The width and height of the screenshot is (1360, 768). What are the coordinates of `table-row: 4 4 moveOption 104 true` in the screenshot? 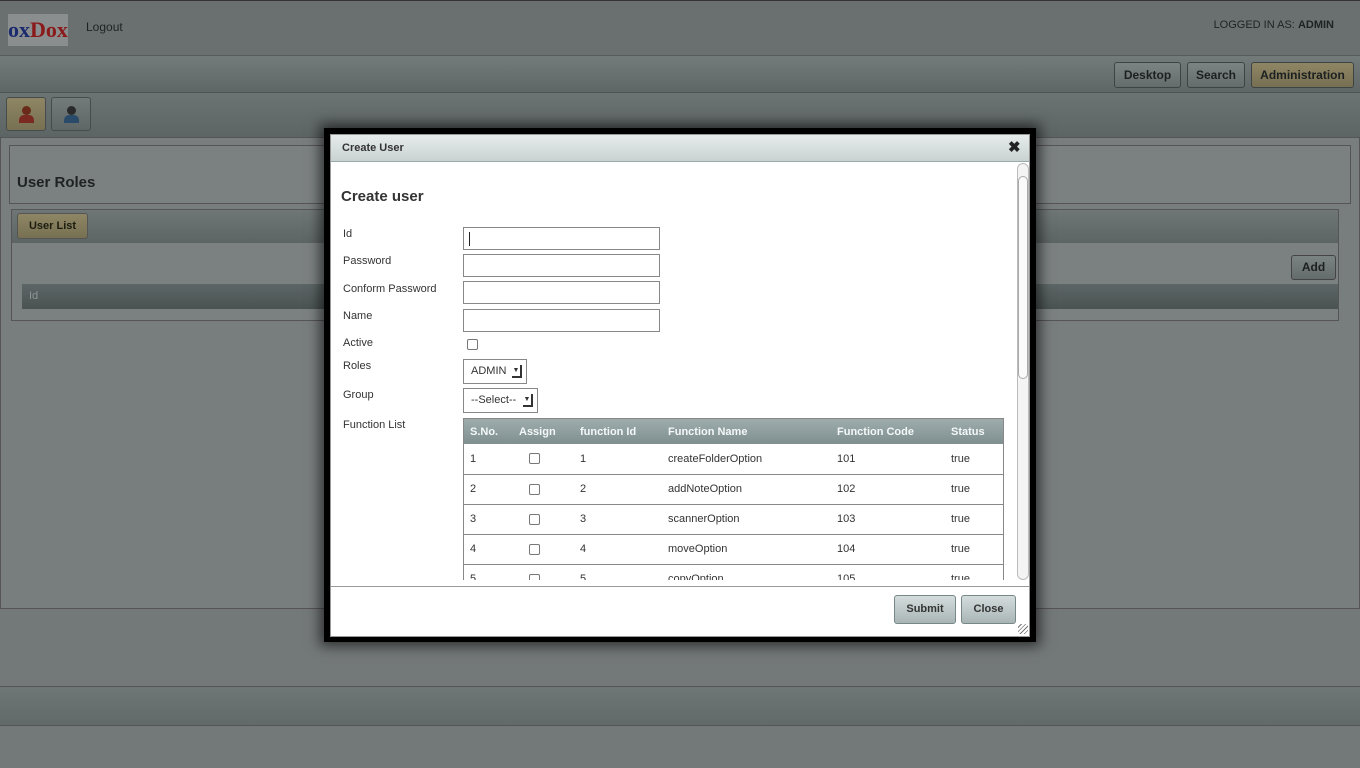 It's located at (733, 549).